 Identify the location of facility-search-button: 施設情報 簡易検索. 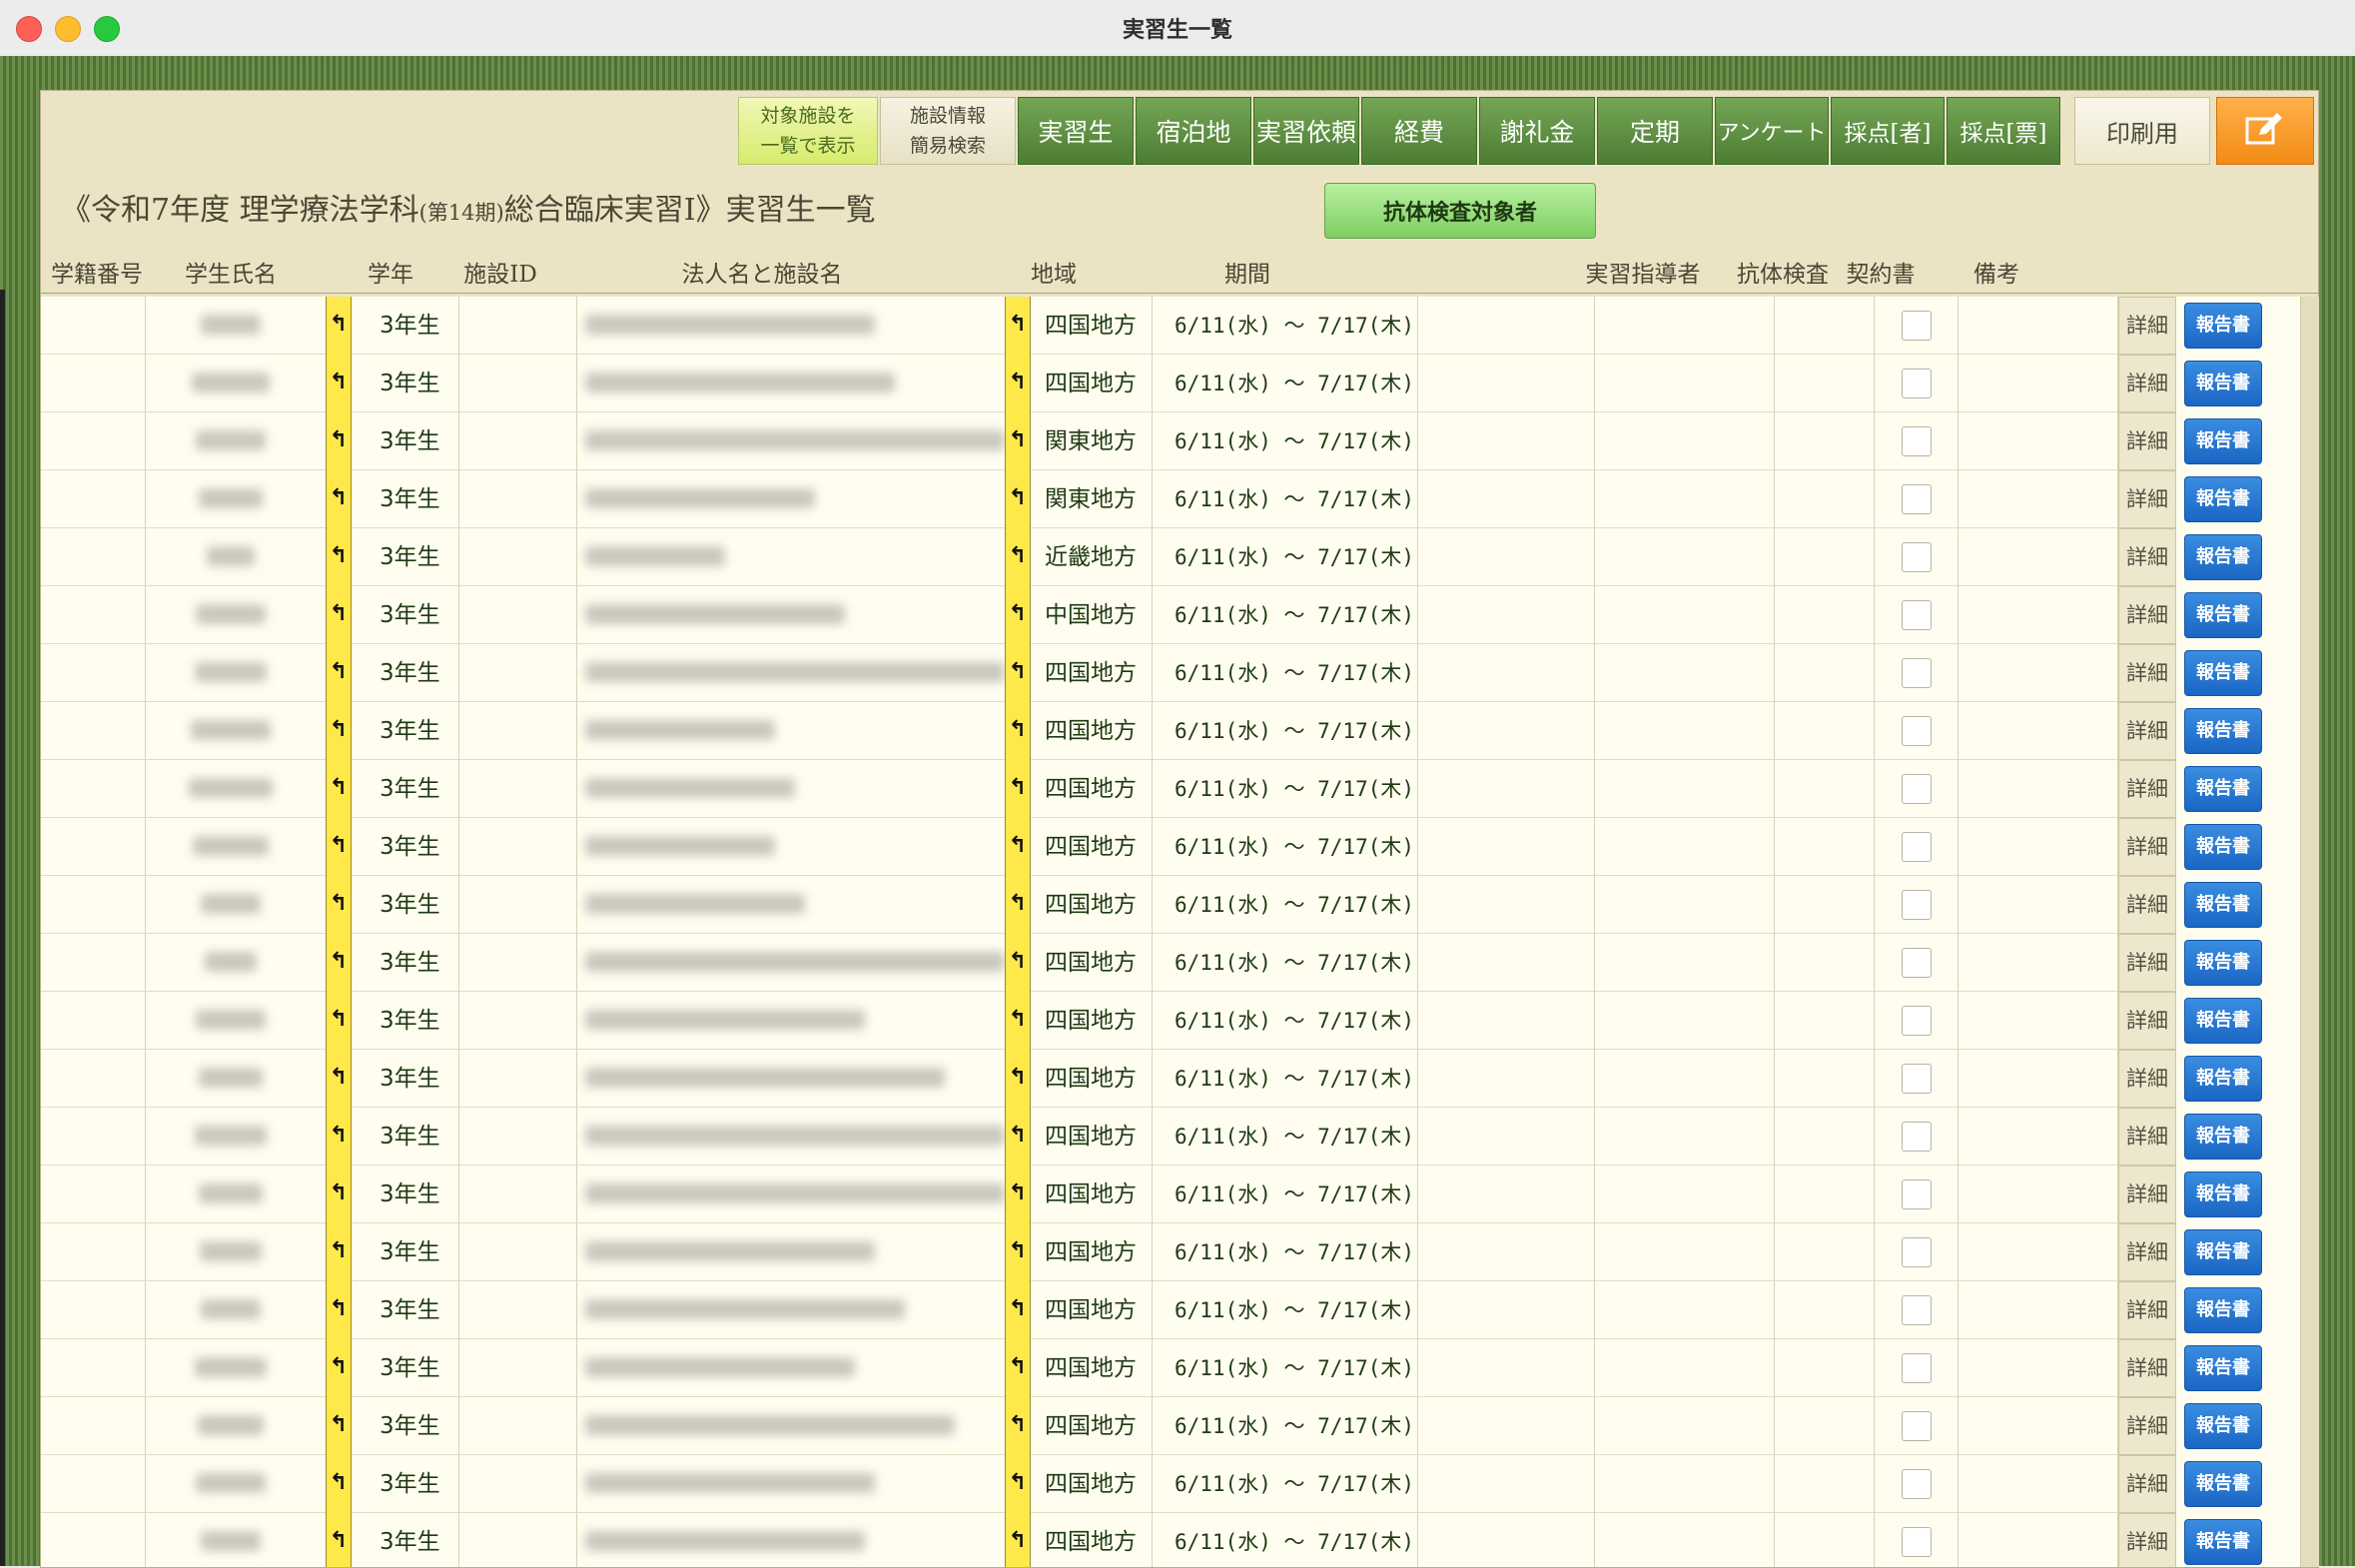
(948, 131).